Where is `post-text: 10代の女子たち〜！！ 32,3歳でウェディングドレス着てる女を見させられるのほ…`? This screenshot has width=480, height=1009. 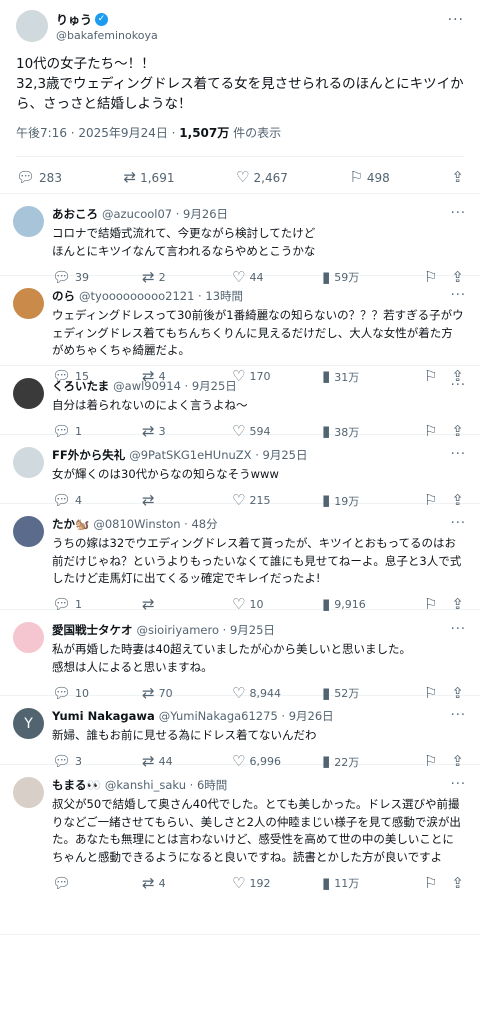
post-text: 10代の女子たち〜！！ 32,3歳でウェディングドレス着てる女を見させられるのほ… is located at coordinates (240, 84).